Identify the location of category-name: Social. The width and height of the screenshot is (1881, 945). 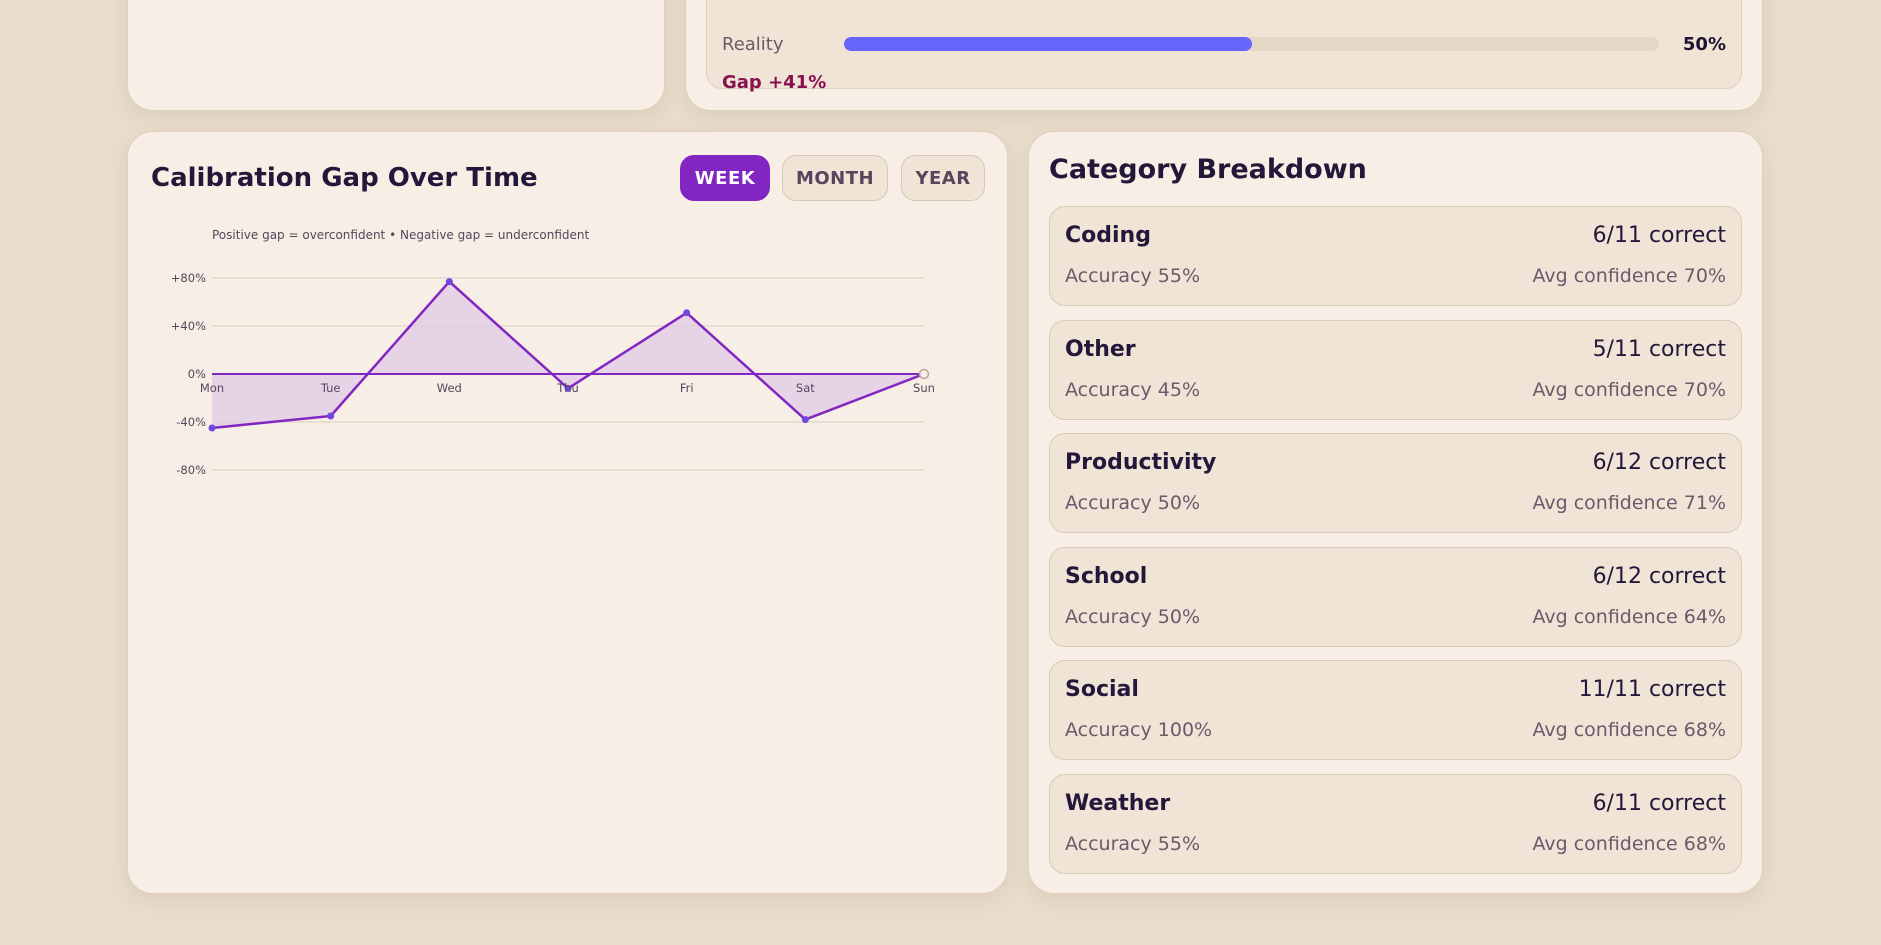
(1102, 689).